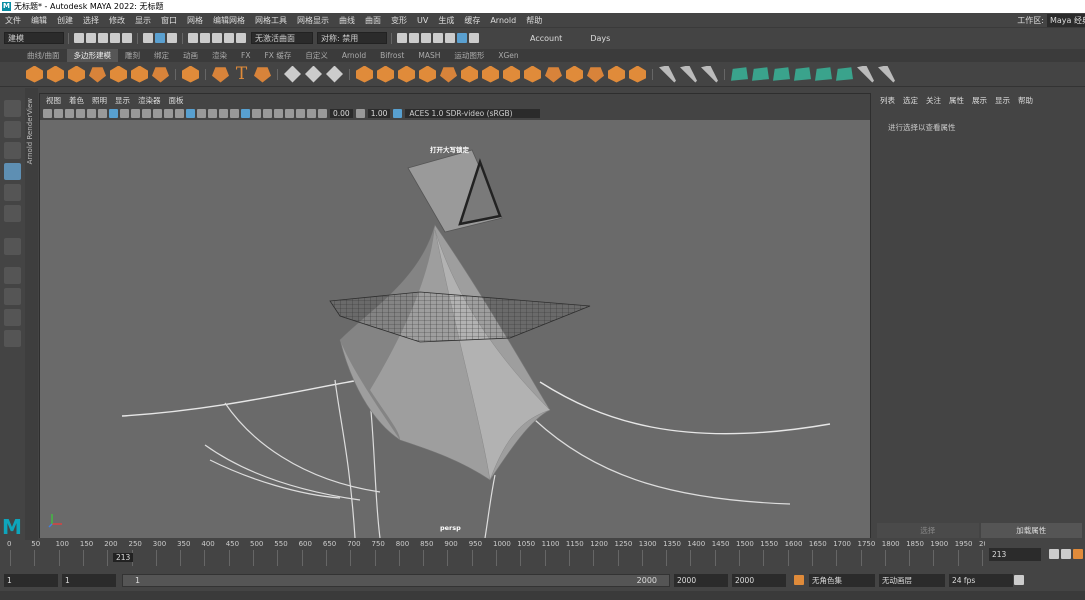 This screenshot has height=600, width=1085. What do you see at coordinates (13, 20) in the screenshot?
I see `menu-file: 文件` at bounding box center [13, 20].